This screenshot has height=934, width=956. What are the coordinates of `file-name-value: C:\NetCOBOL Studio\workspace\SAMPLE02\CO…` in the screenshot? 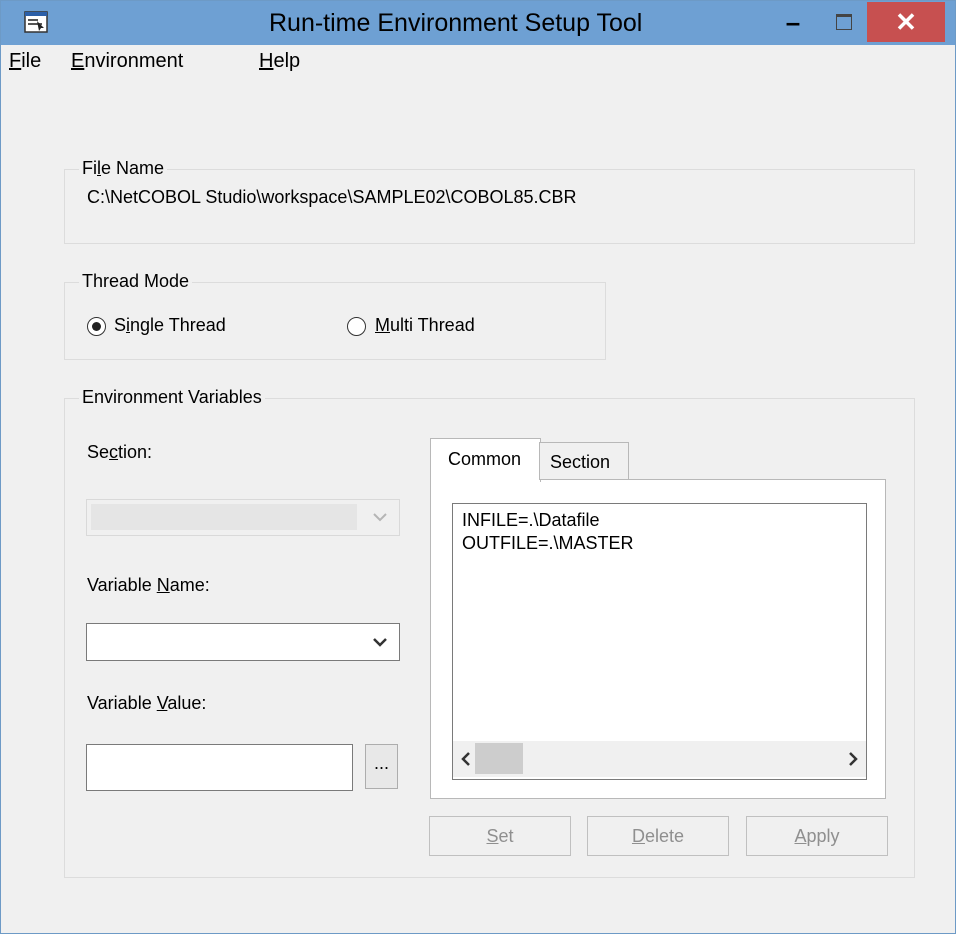 It's located at (332, 197).